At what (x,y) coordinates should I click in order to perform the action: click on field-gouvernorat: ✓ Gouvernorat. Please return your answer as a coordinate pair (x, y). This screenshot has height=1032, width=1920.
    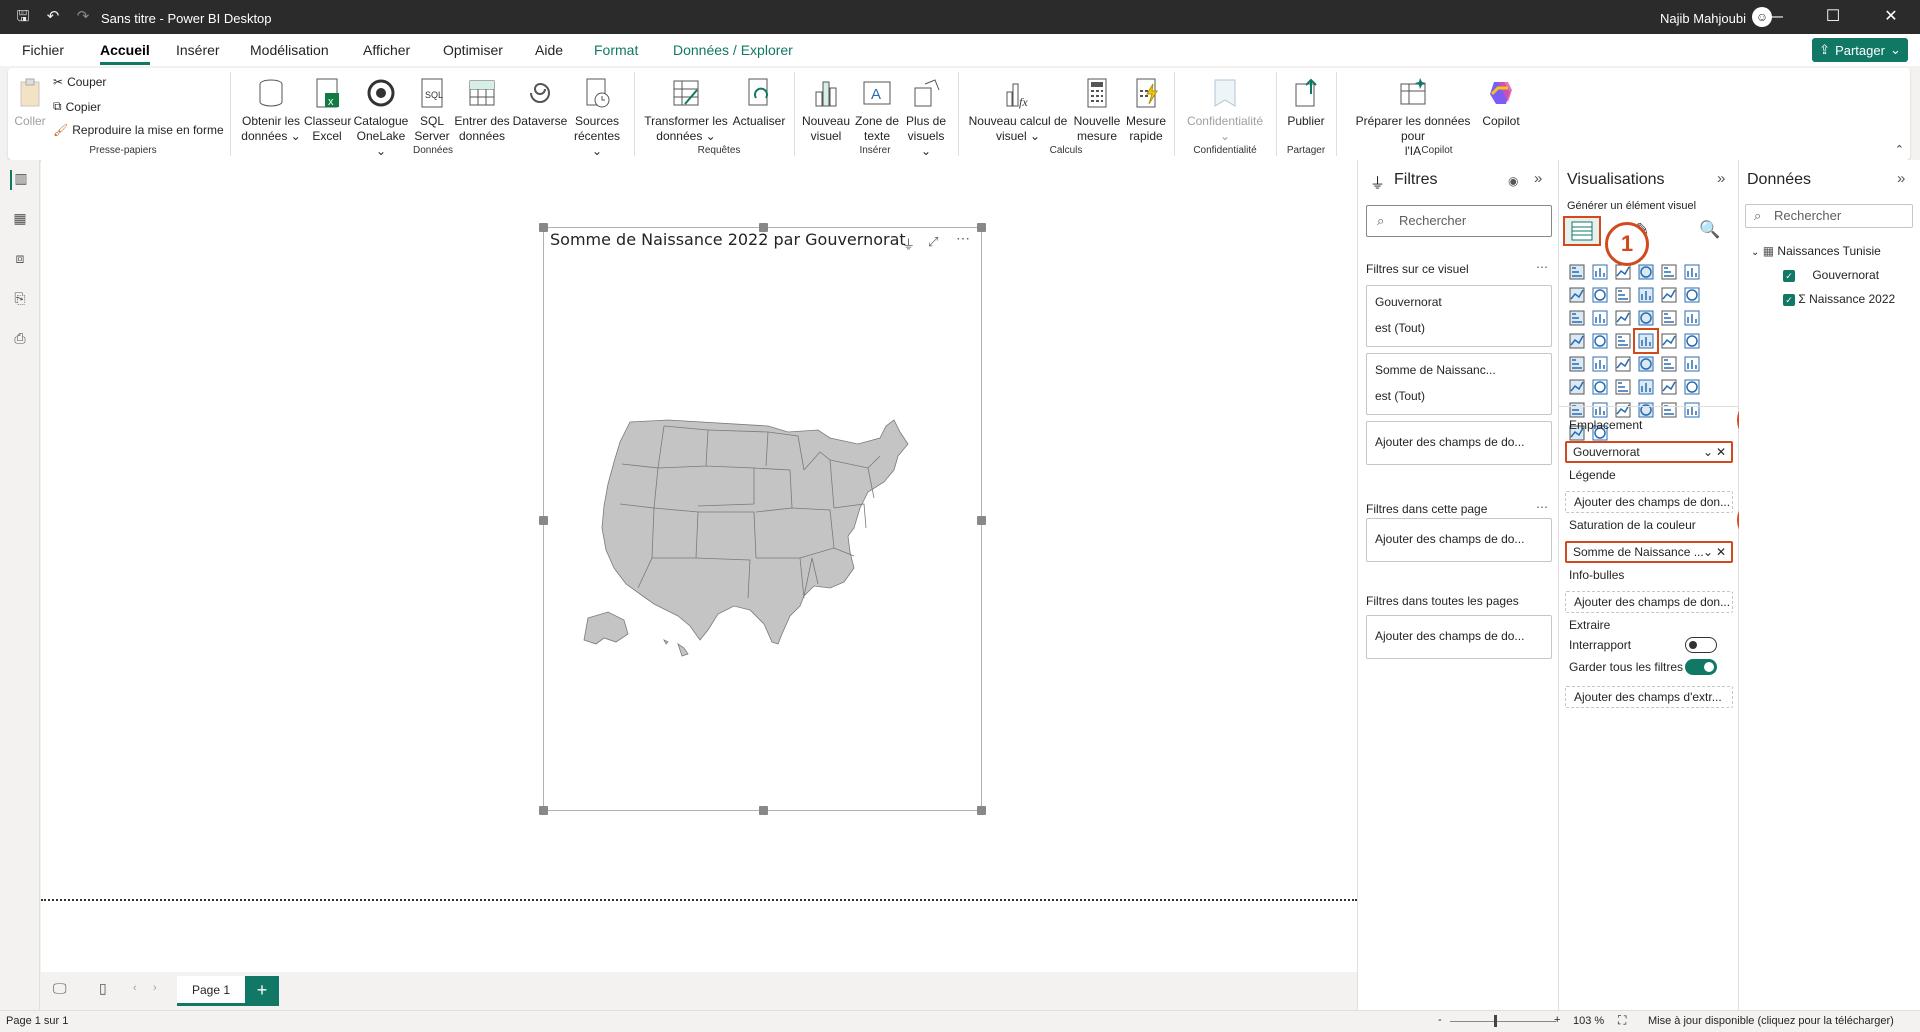
    Looking at the image, I should click on (1831, 275).